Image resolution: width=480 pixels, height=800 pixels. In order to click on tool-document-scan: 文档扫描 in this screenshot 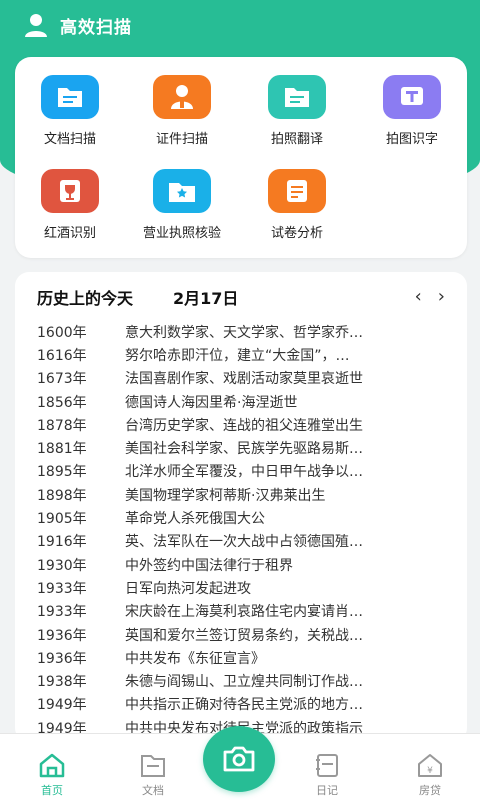, I will do `click(70, 102)`.